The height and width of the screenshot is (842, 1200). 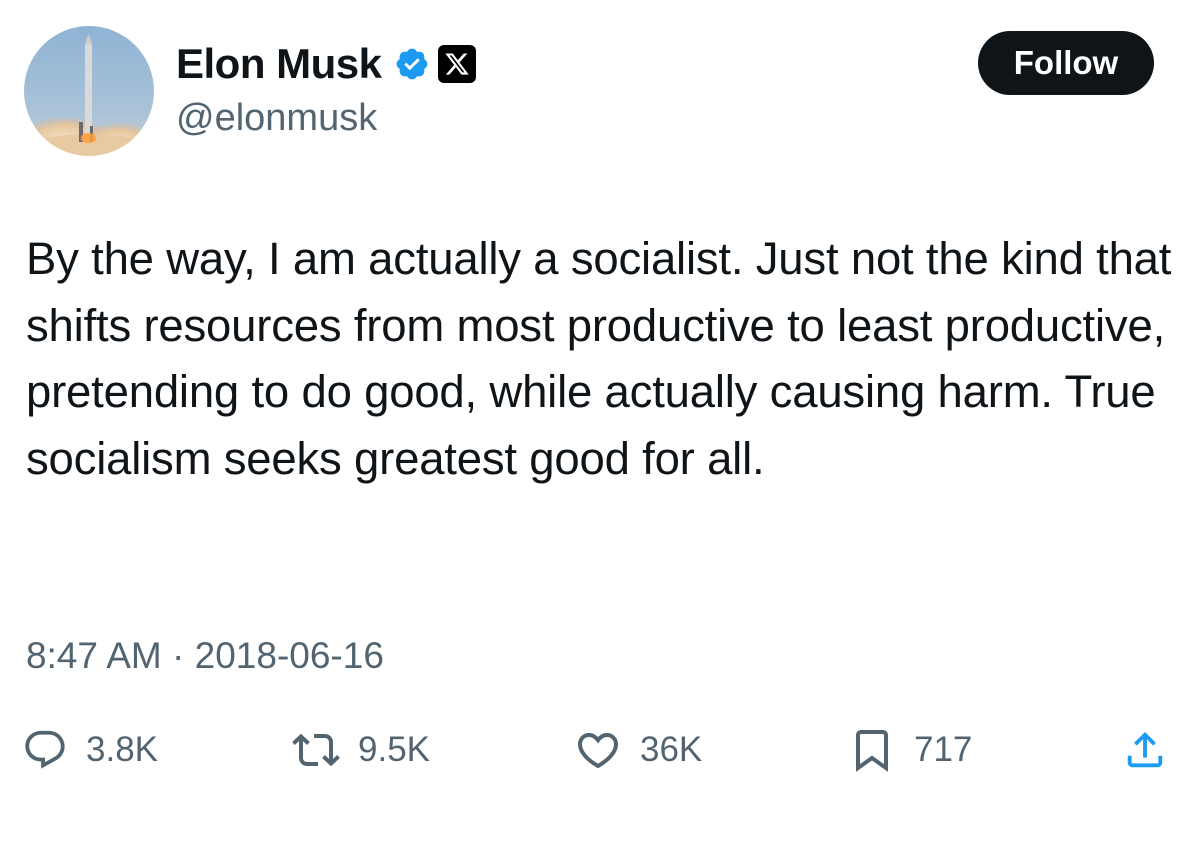 I want to click on reply-count: 3.8K, so click(x=122, y=749).